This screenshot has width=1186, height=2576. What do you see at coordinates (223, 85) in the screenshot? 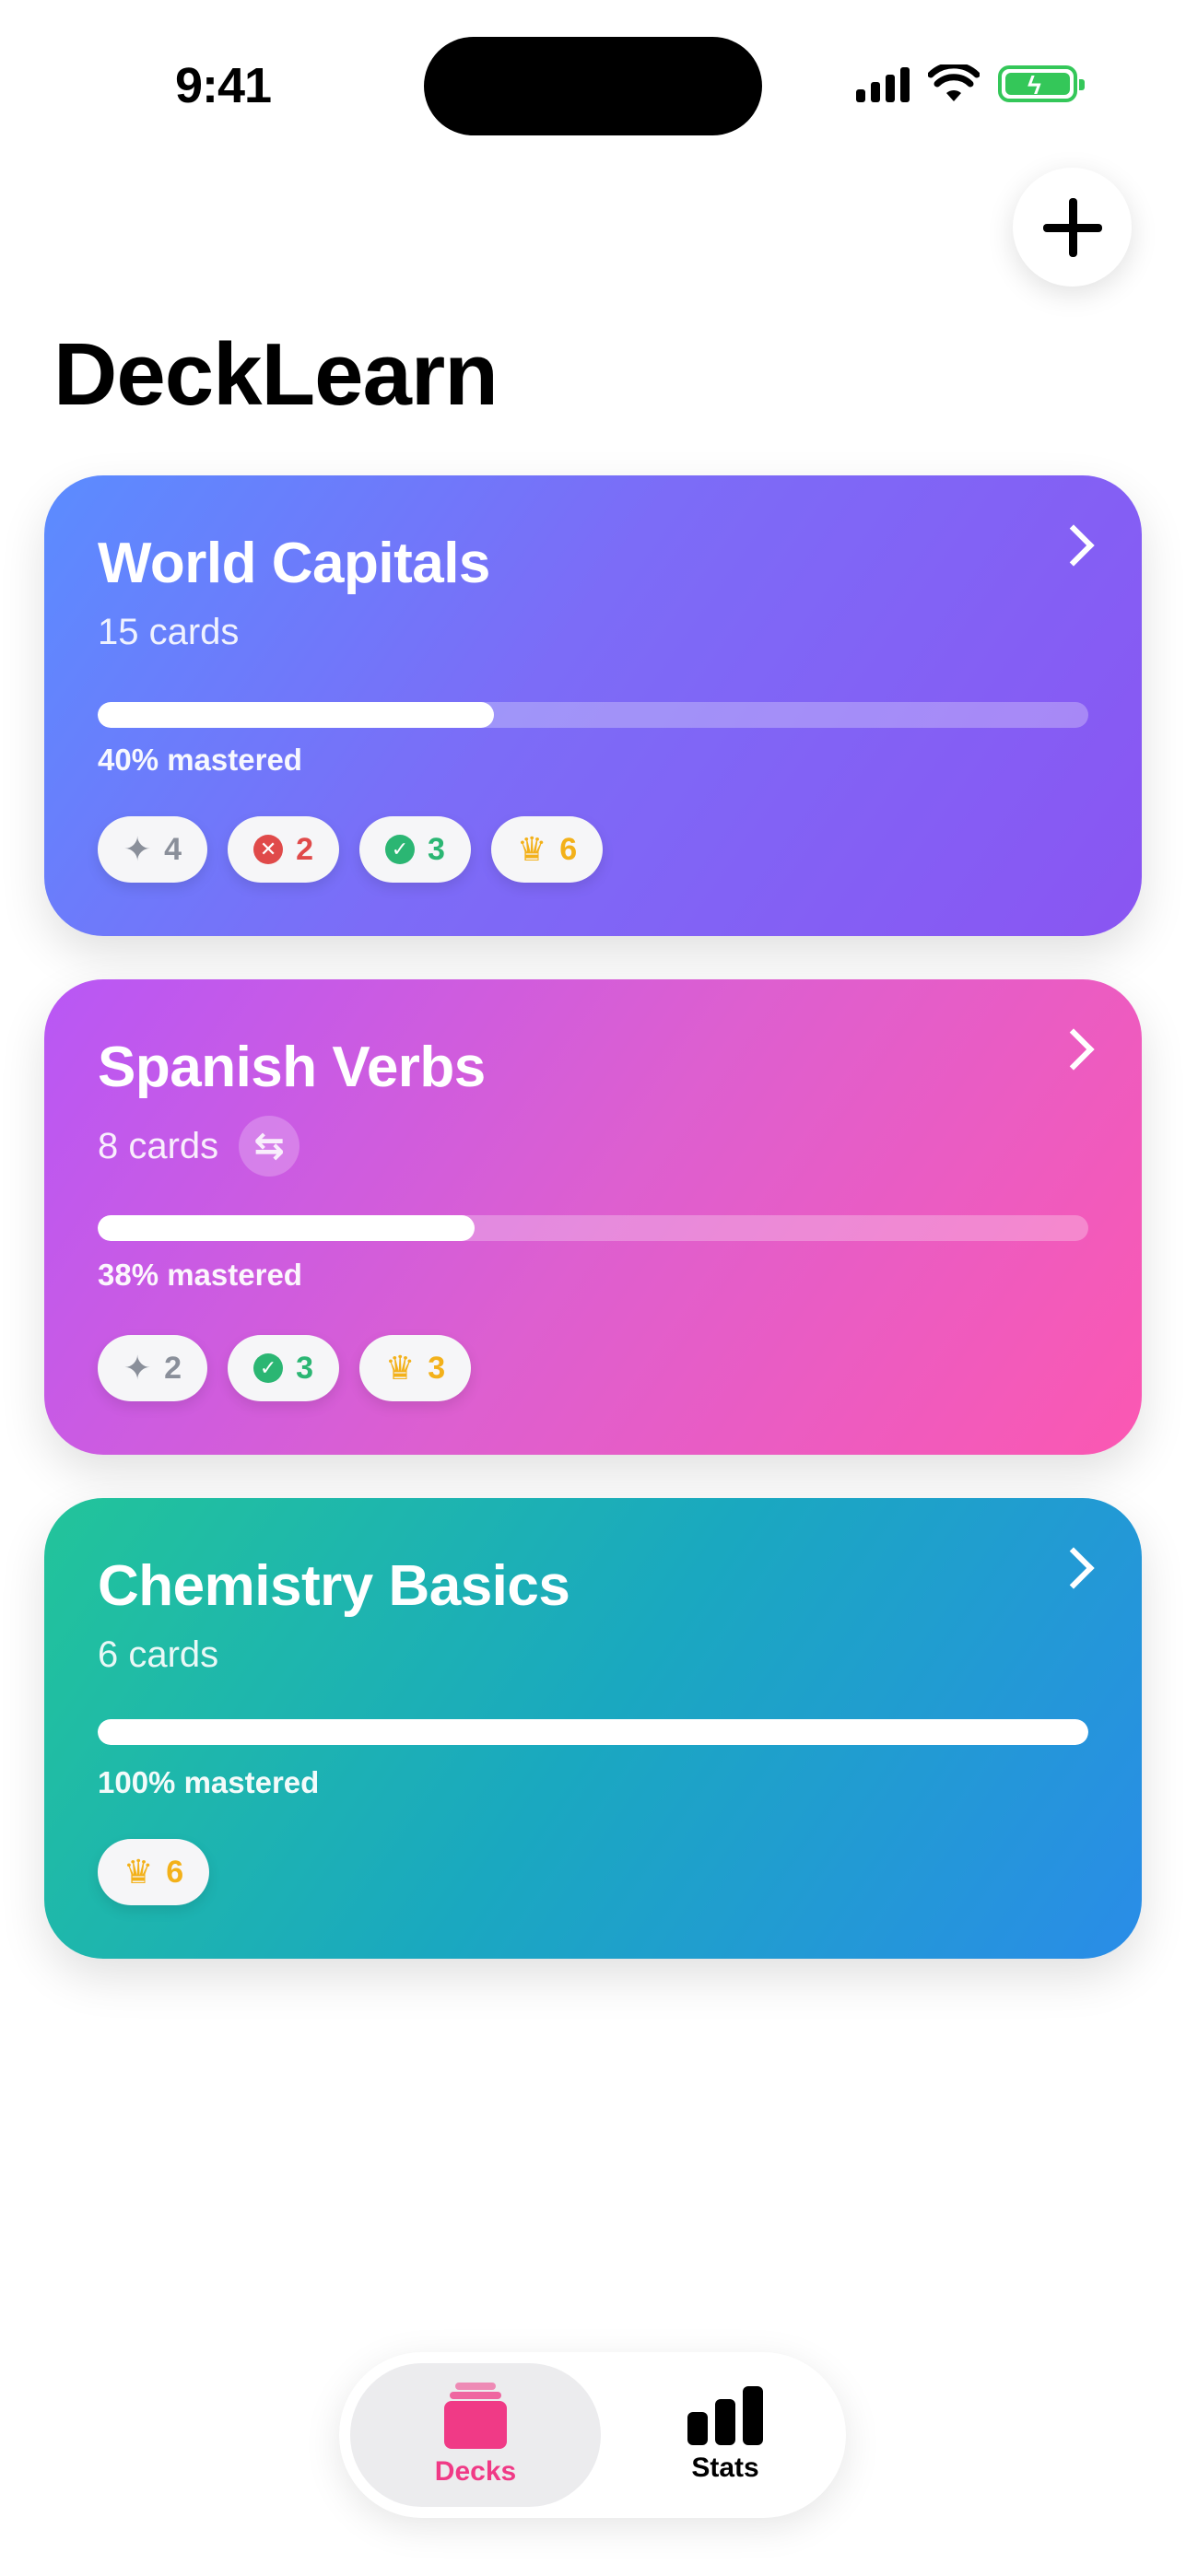
I see `status-time: 9:41` at bounding box center [223, 85].